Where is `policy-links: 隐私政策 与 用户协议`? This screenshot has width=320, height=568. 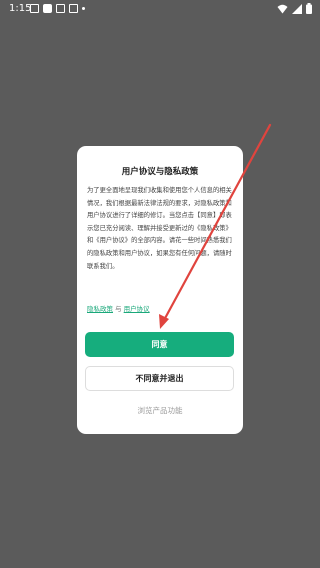 policy-links: 隐私政策 与 用户协议 is located at coordinates (118, 308).